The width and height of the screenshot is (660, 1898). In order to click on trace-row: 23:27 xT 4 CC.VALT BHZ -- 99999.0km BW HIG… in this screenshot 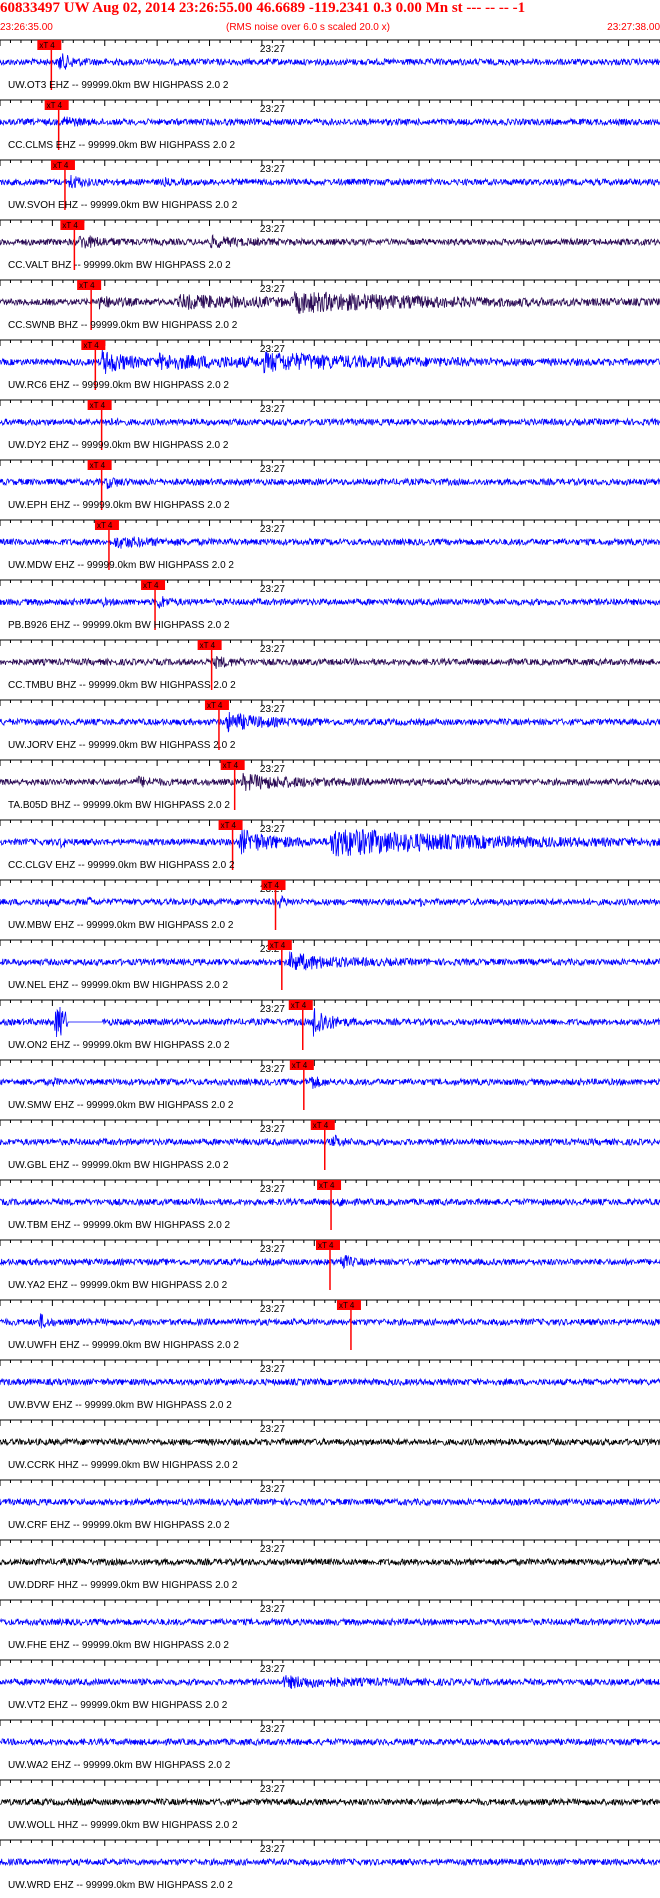, I will do `click(330, 245)`.